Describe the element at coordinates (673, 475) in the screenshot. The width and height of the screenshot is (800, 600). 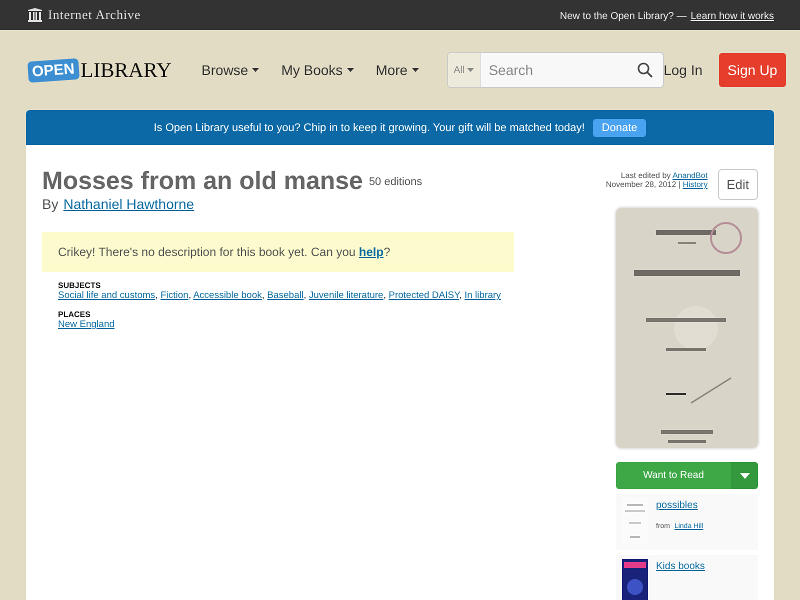
I see `want-to-read-button: Want to Read` at that location.